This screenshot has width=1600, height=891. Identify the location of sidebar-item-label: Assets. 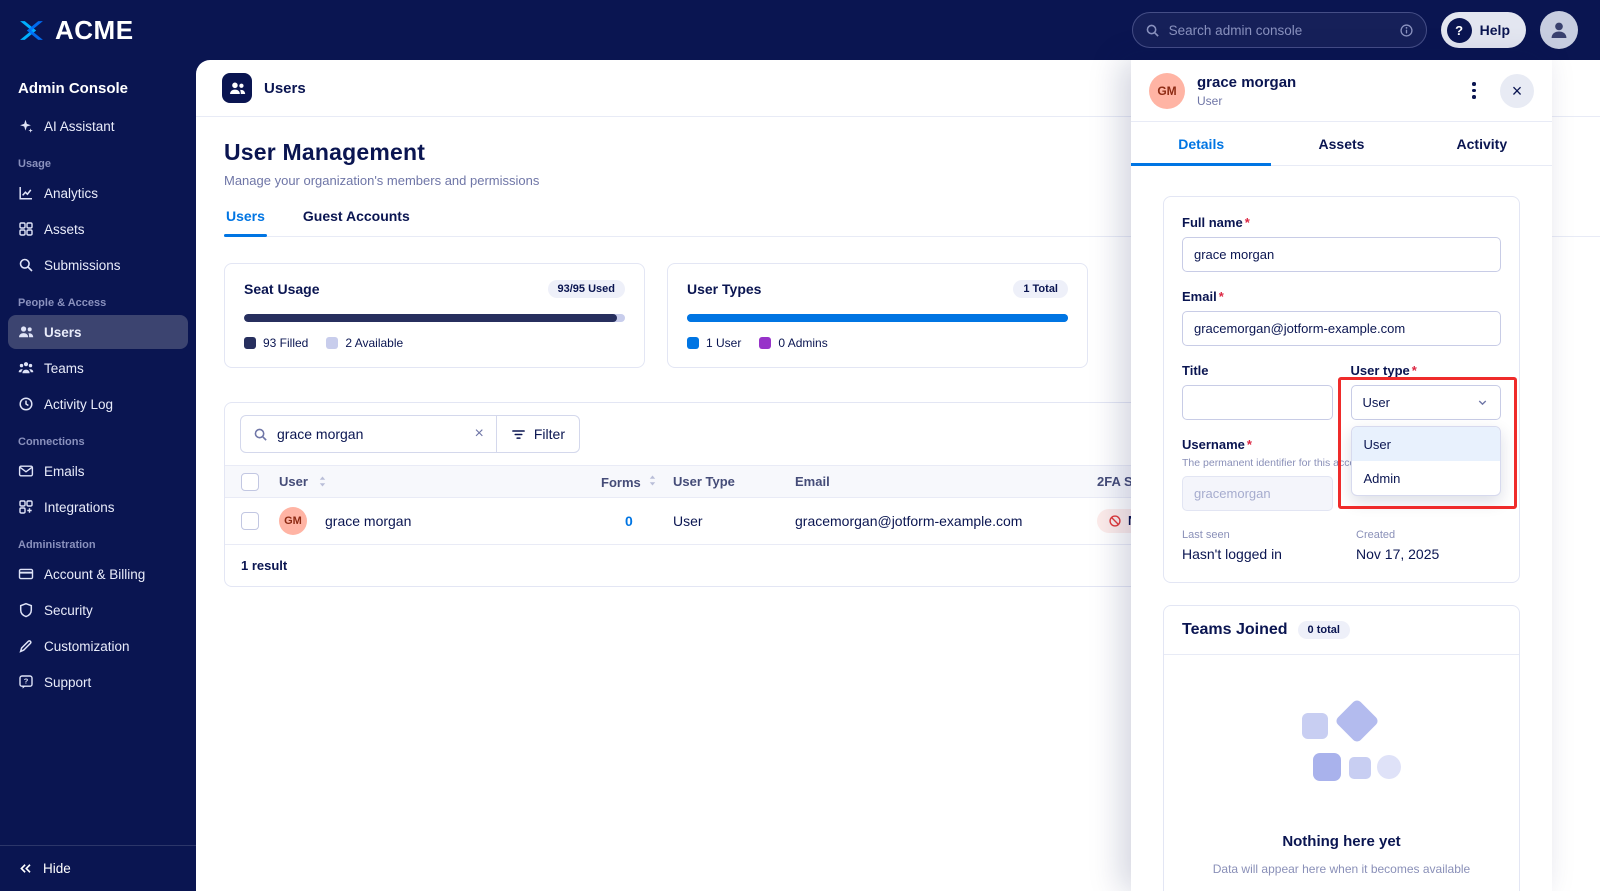
(64, 229).